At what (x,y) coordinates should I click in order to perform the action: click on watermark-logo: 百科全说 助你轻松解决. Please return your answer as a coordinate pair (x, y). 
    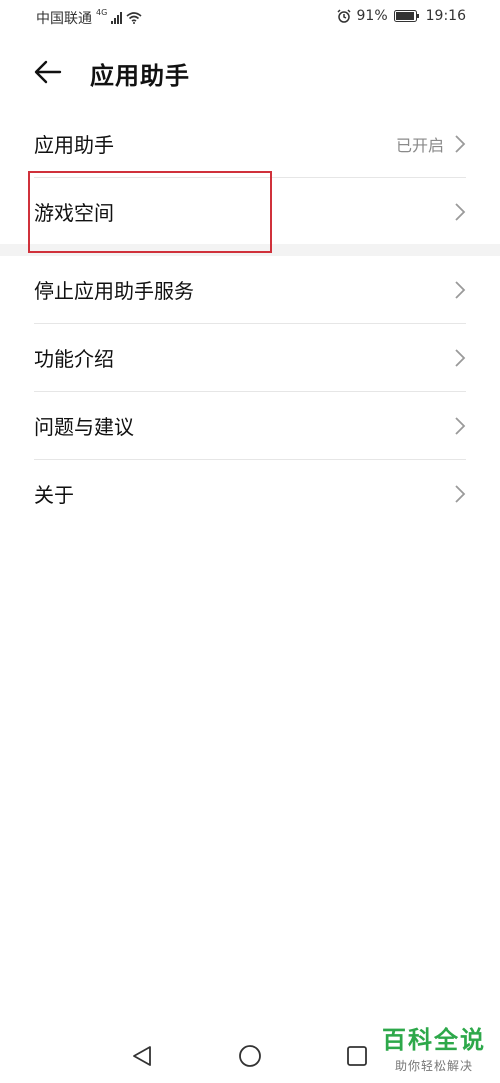
    Looking at the image, I should click on (434, 1048).